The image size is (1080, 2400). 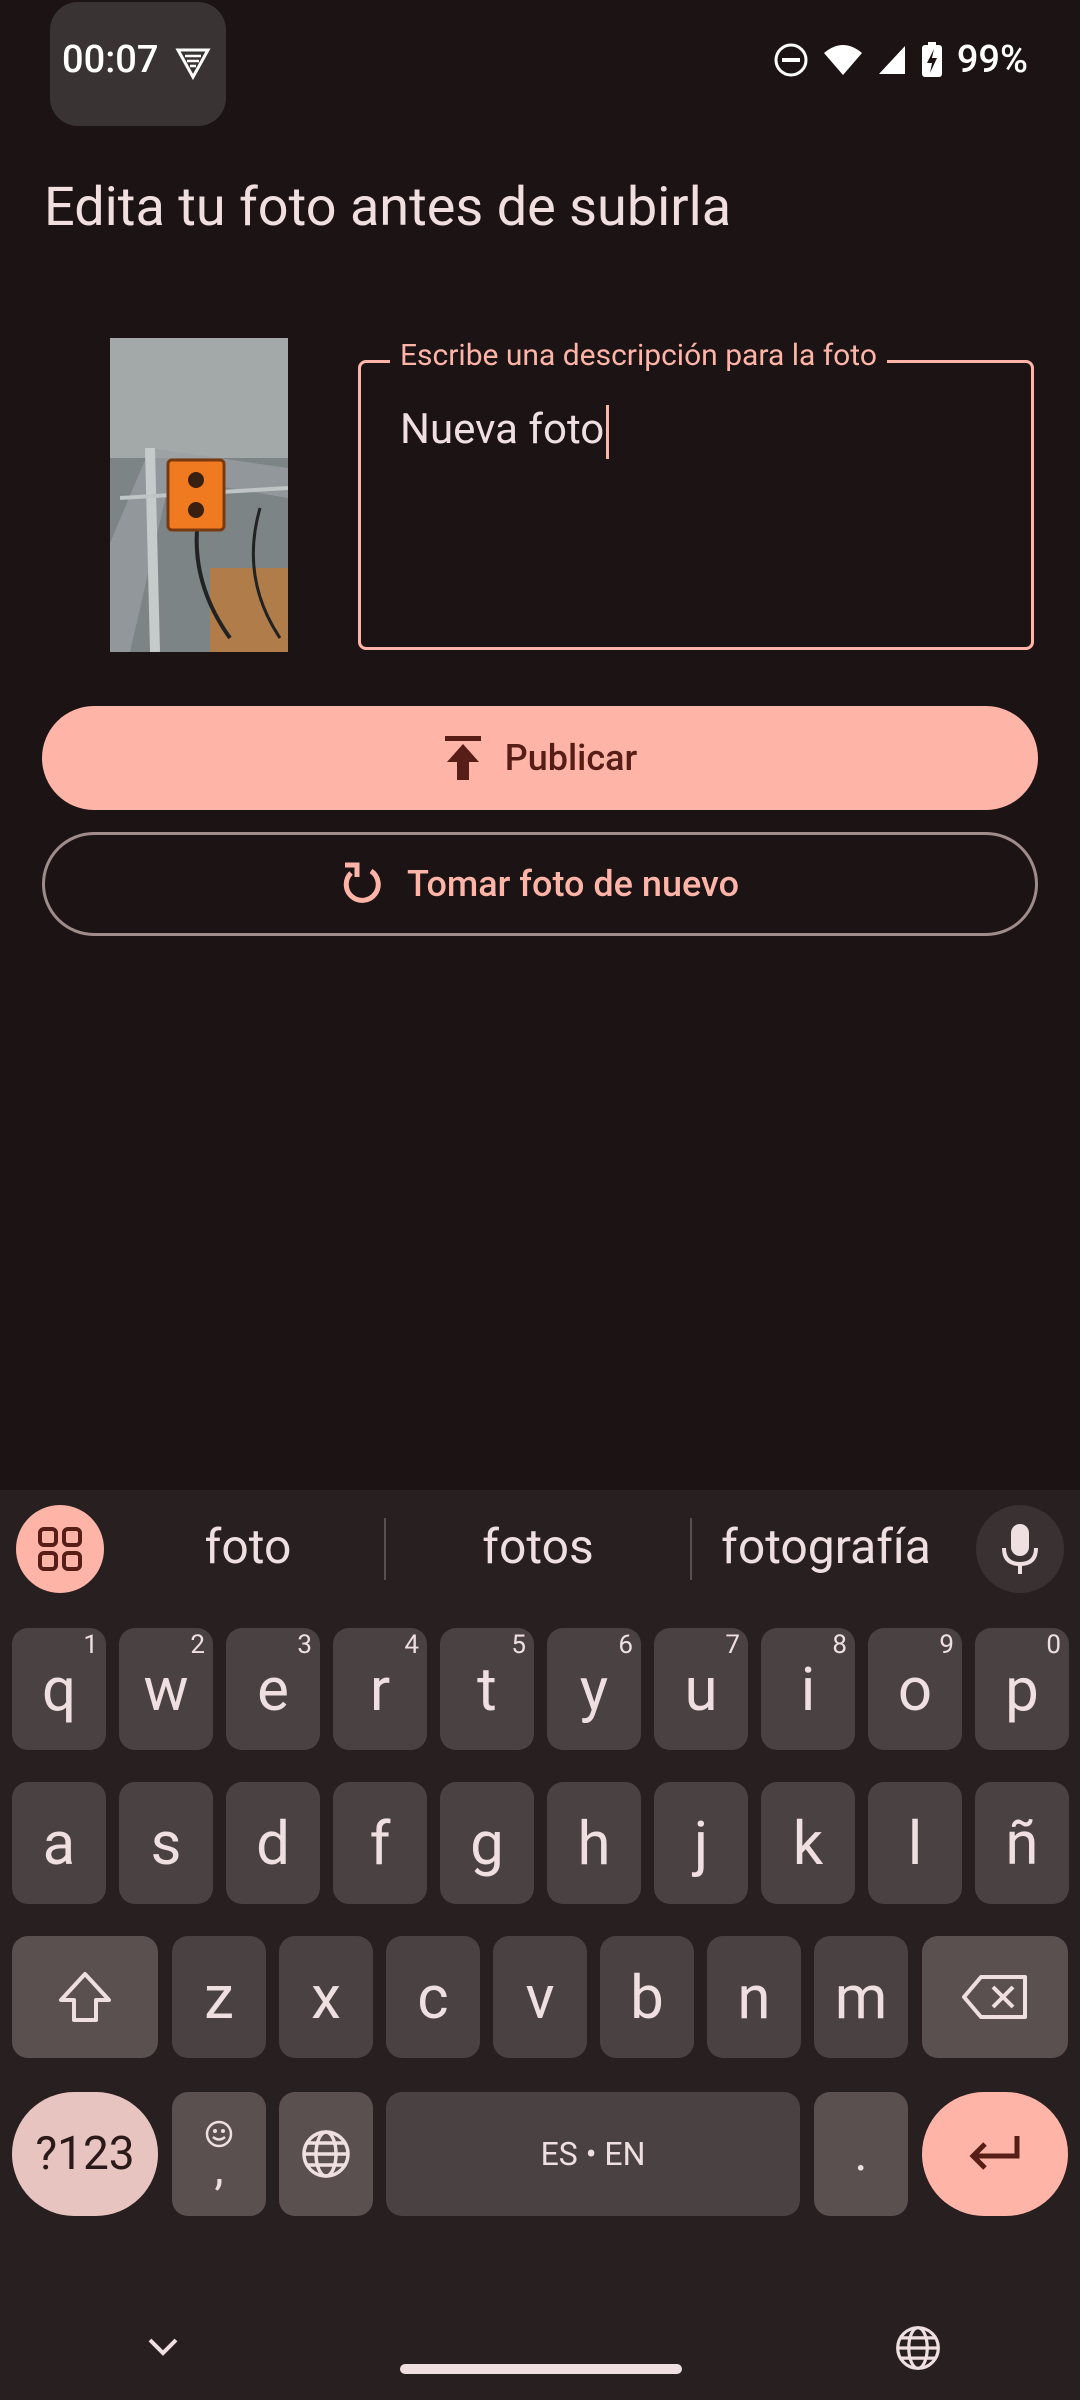 What do you see at coordinates (163, 2347) in the screenshot?
I see `hide-keyboard-chevron-icon` at bounding box center [163, 2347].